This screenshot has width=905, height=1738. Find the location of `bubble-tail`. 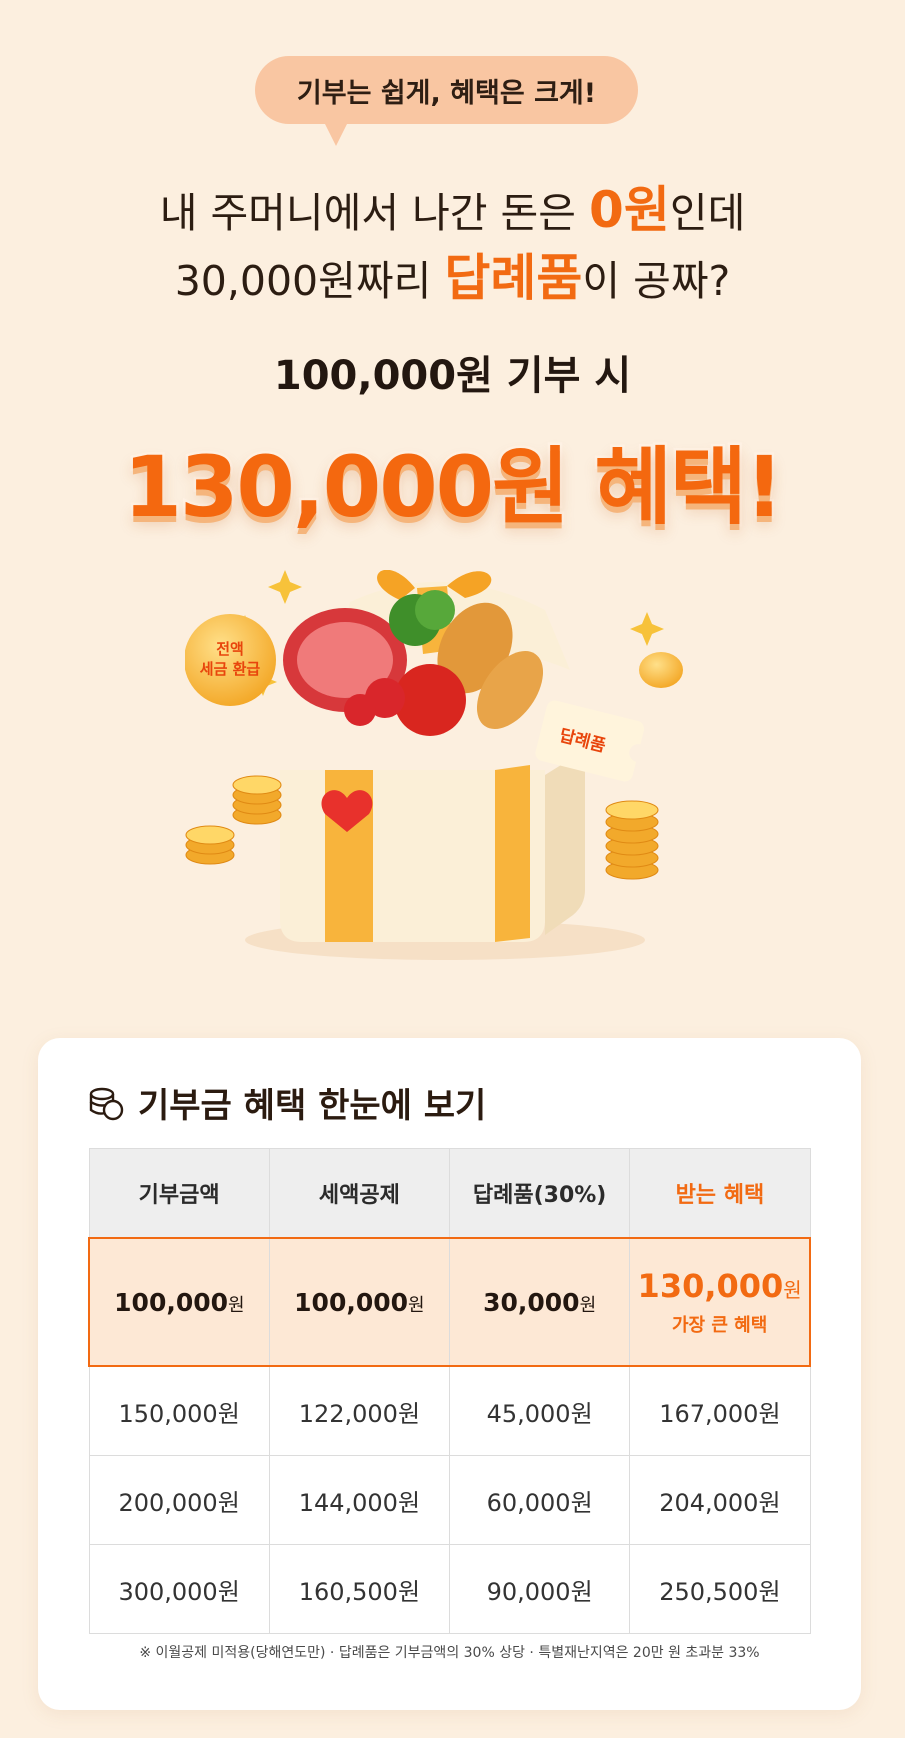

bubble-tail is located at coordinates (336, 132).